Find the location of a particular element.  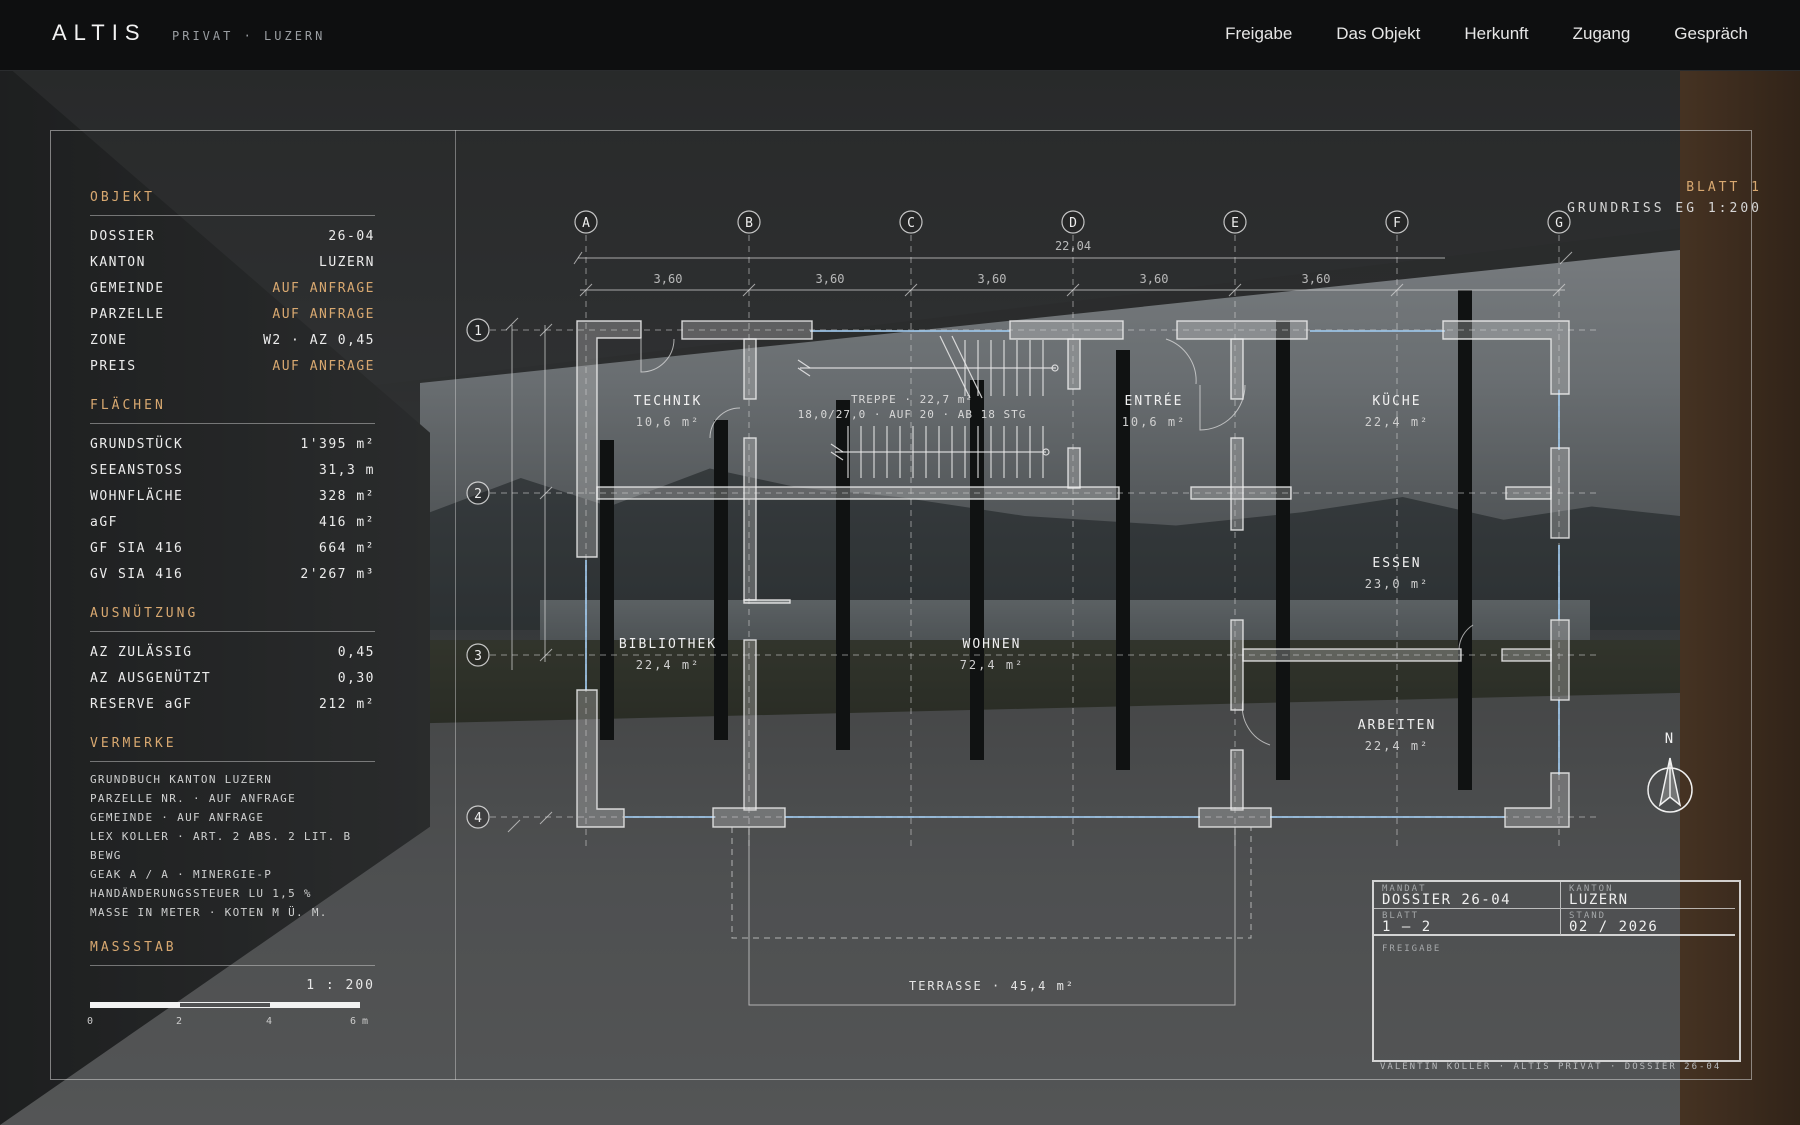

tb-stand: STAND 02 / 2026 is located at coordinates (1648, 922).